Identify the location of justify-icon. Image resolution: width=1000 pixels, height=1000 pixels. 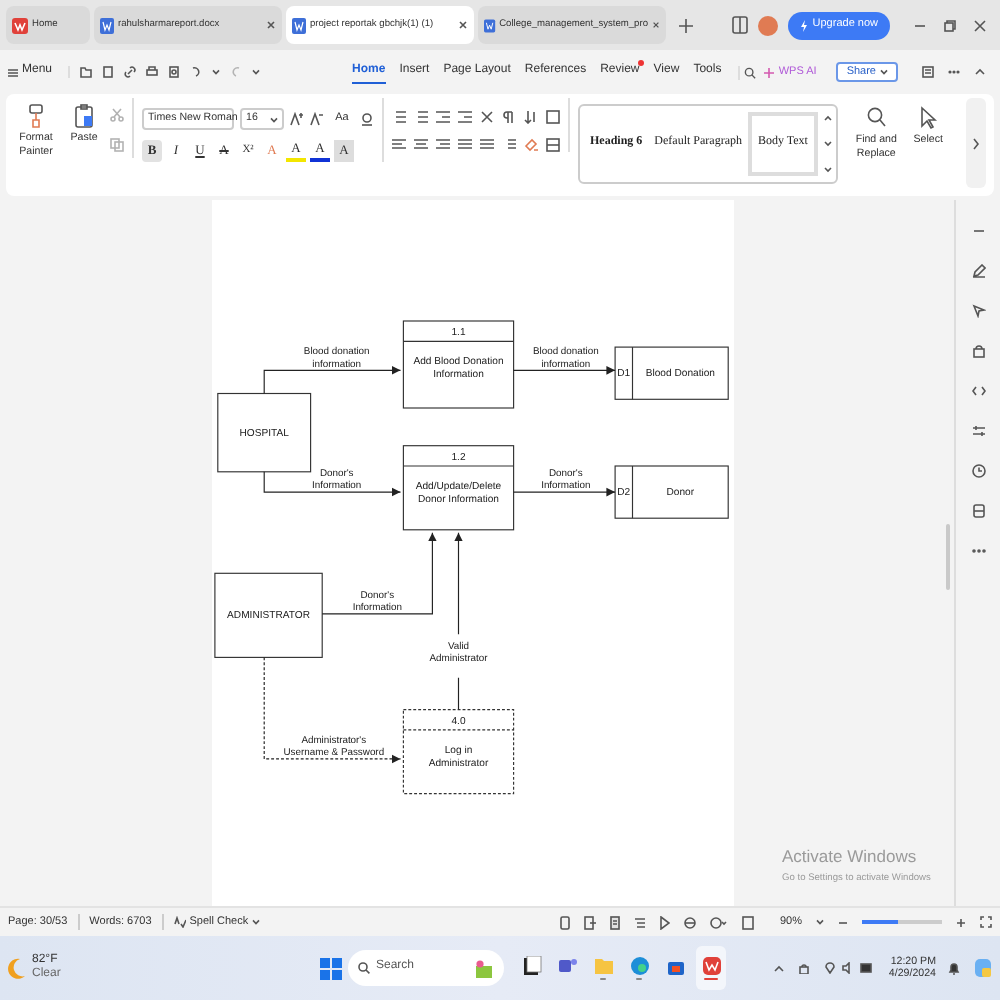
(465, 145).